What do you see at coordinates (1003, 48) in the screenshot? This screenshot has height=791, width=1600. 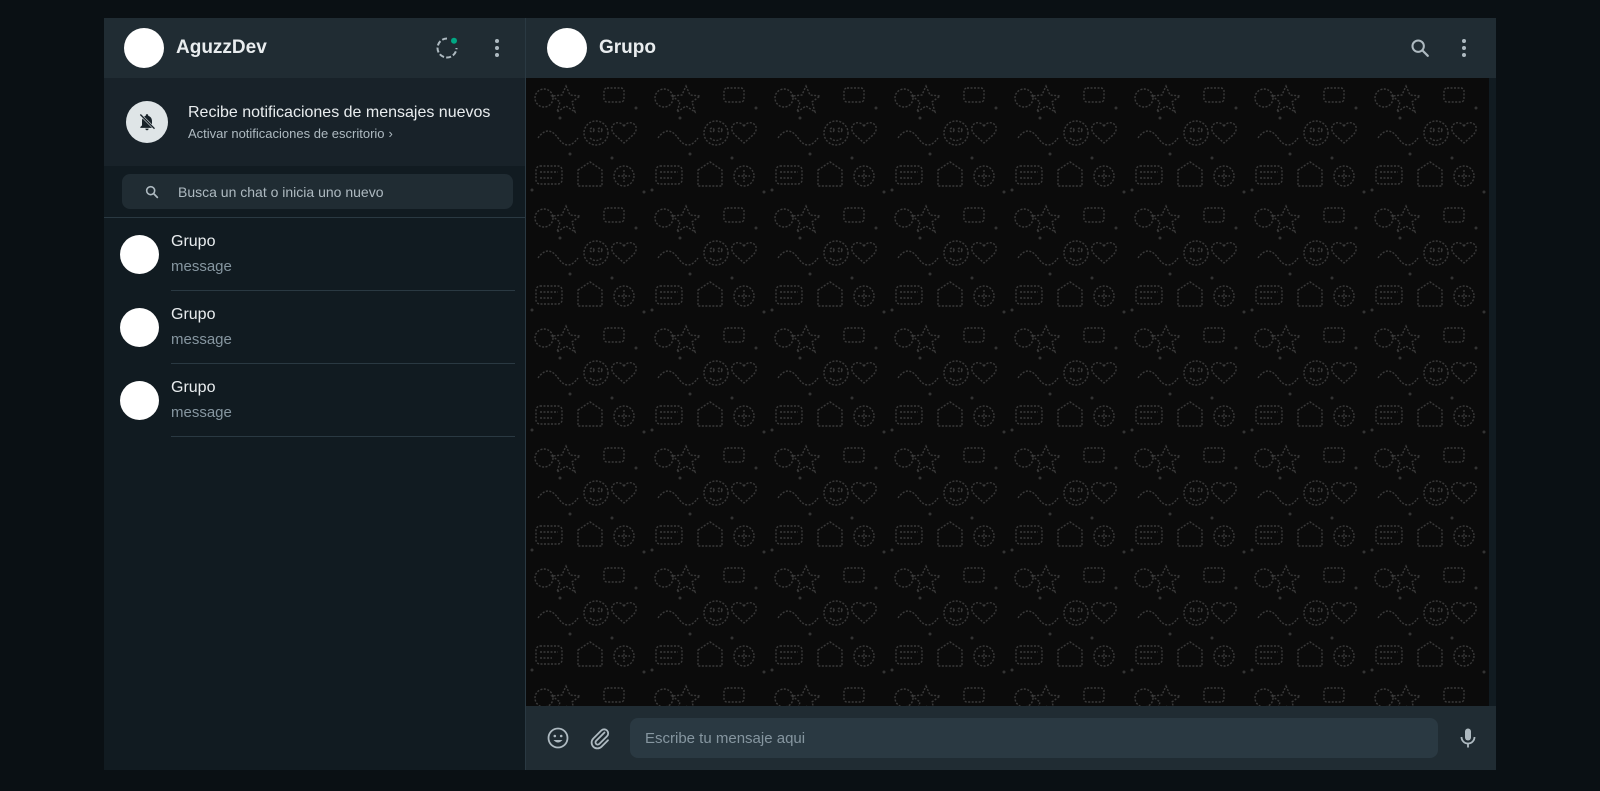 I see `conversation-title: Grupo` at bounding box center [1003, 48].